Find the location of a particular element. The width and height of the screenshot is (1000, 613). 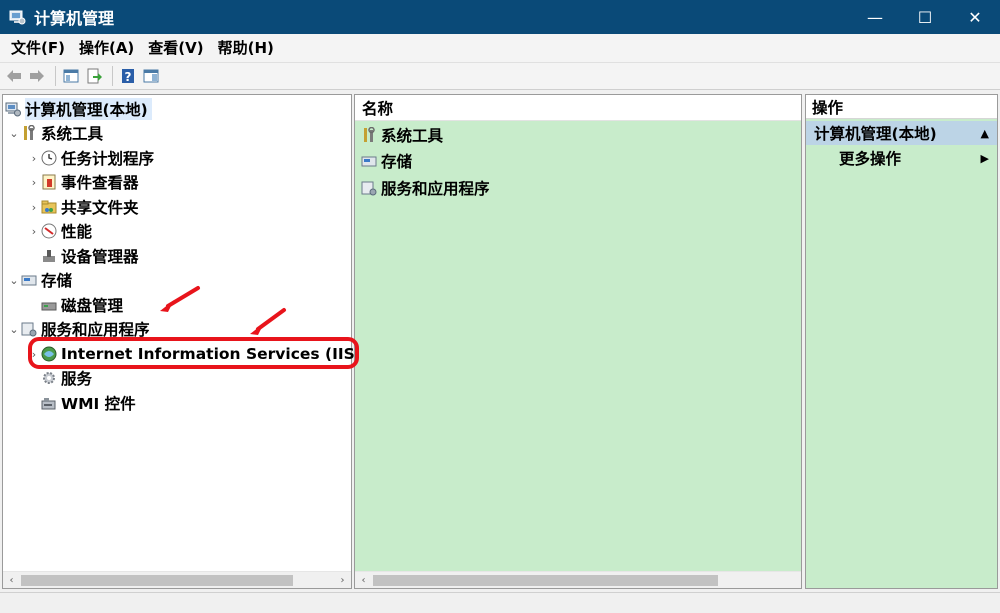

status-bar is located at coordinates (500, 602).